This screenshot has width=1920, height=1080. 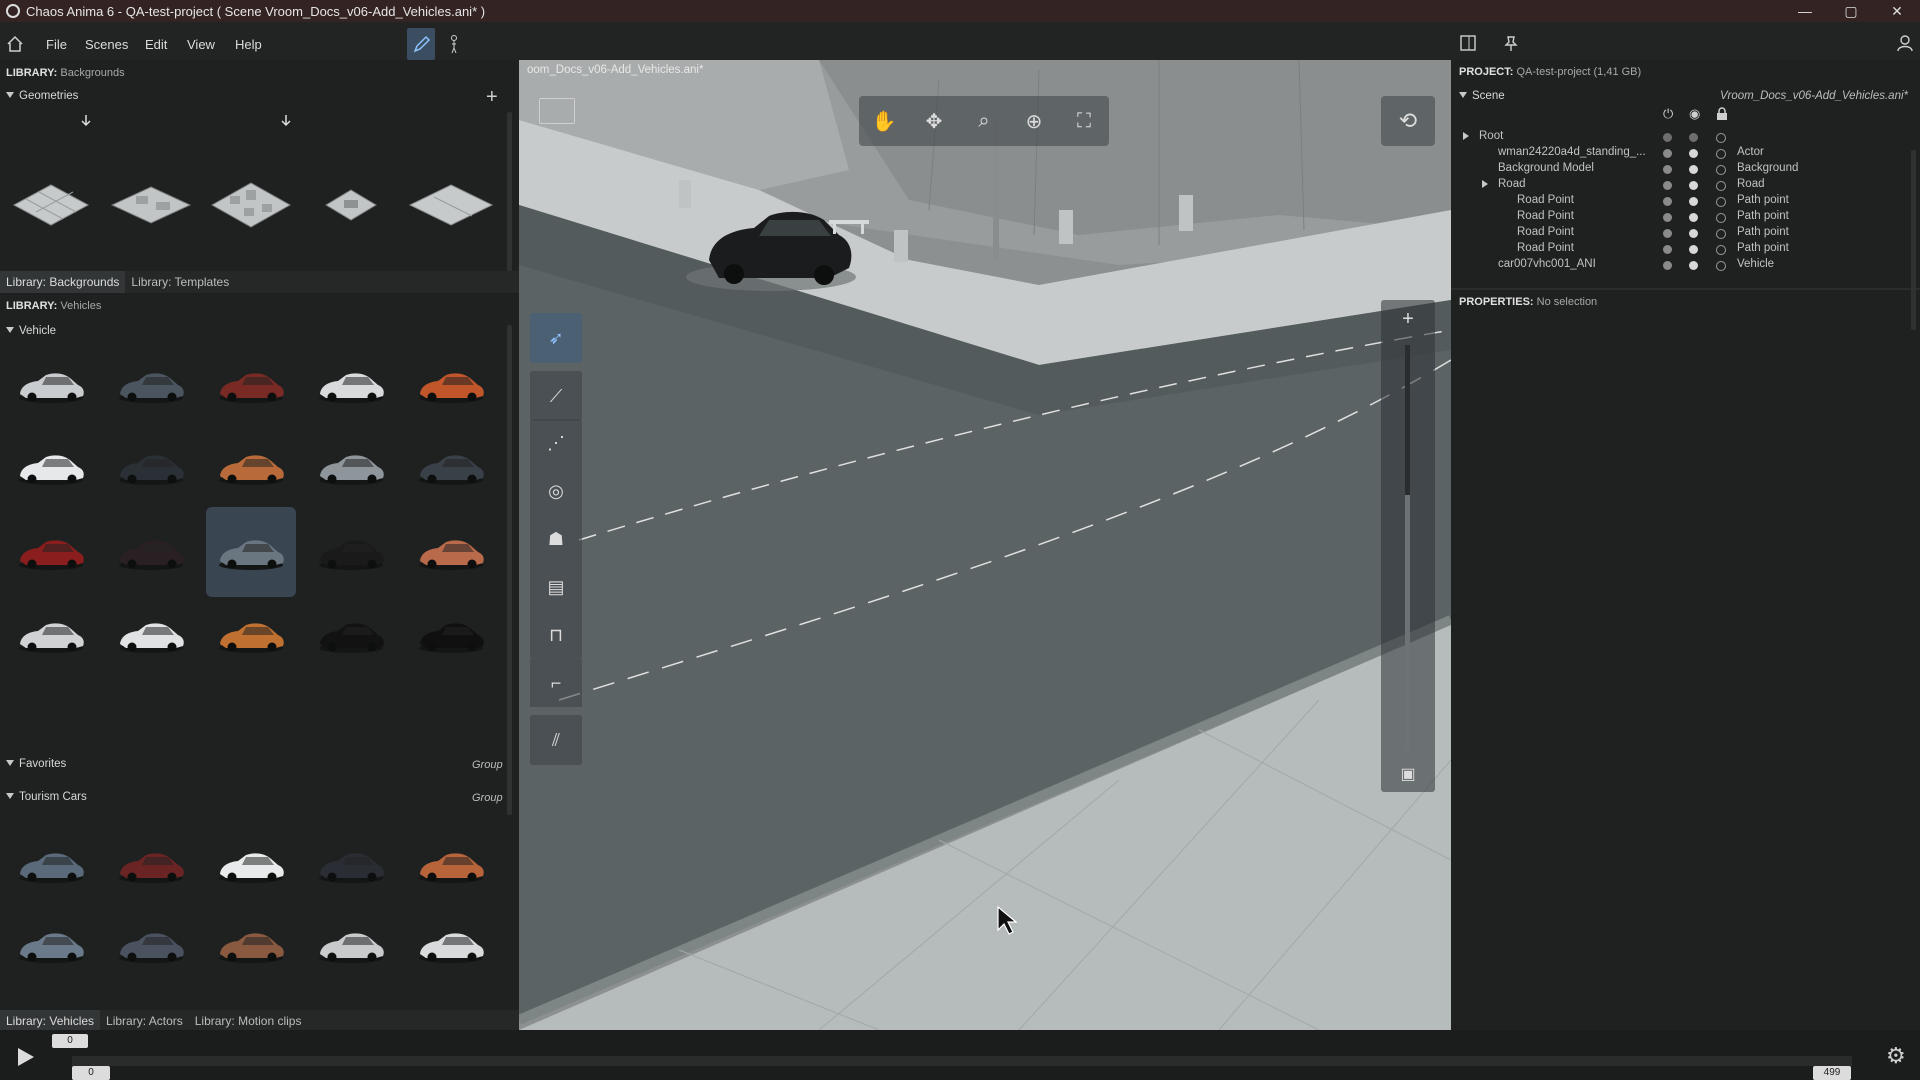 I want to click on tab-library-actors: Library: Actors, so click(x=144, y=1021).